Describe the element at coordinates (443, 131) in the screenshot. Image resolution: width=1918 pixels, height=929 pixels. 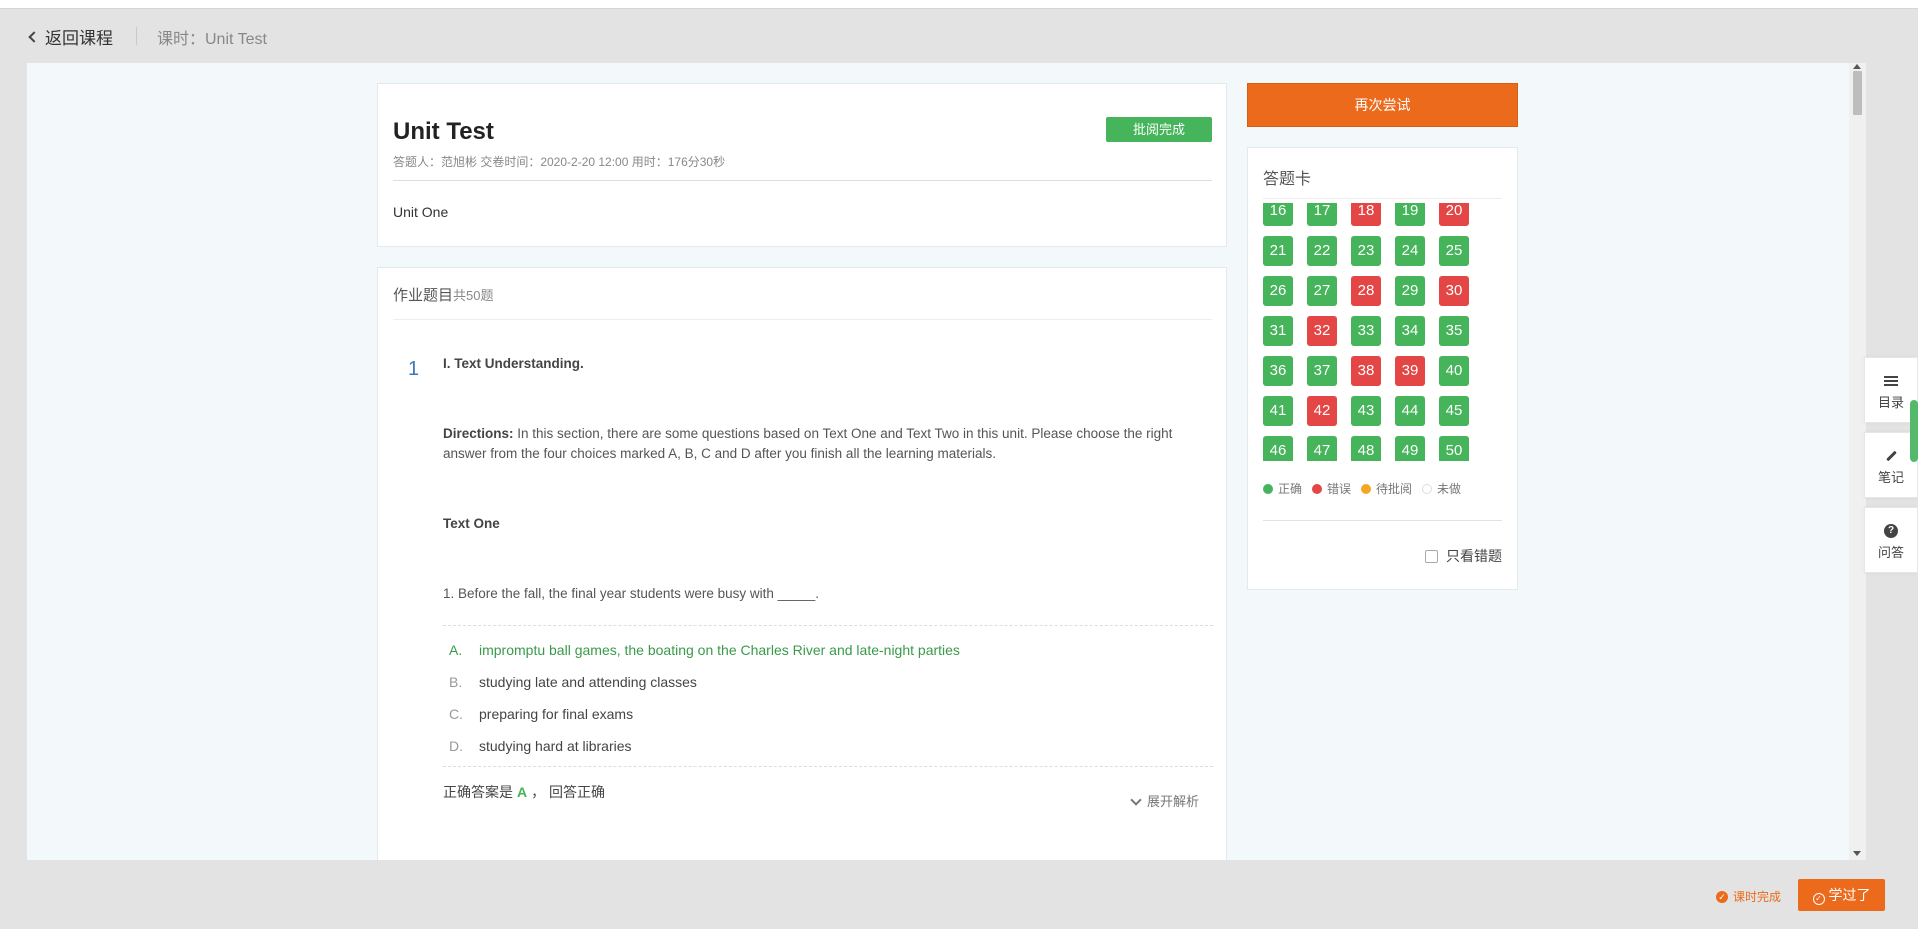
I see `exam-title: Unit Test` at that location.